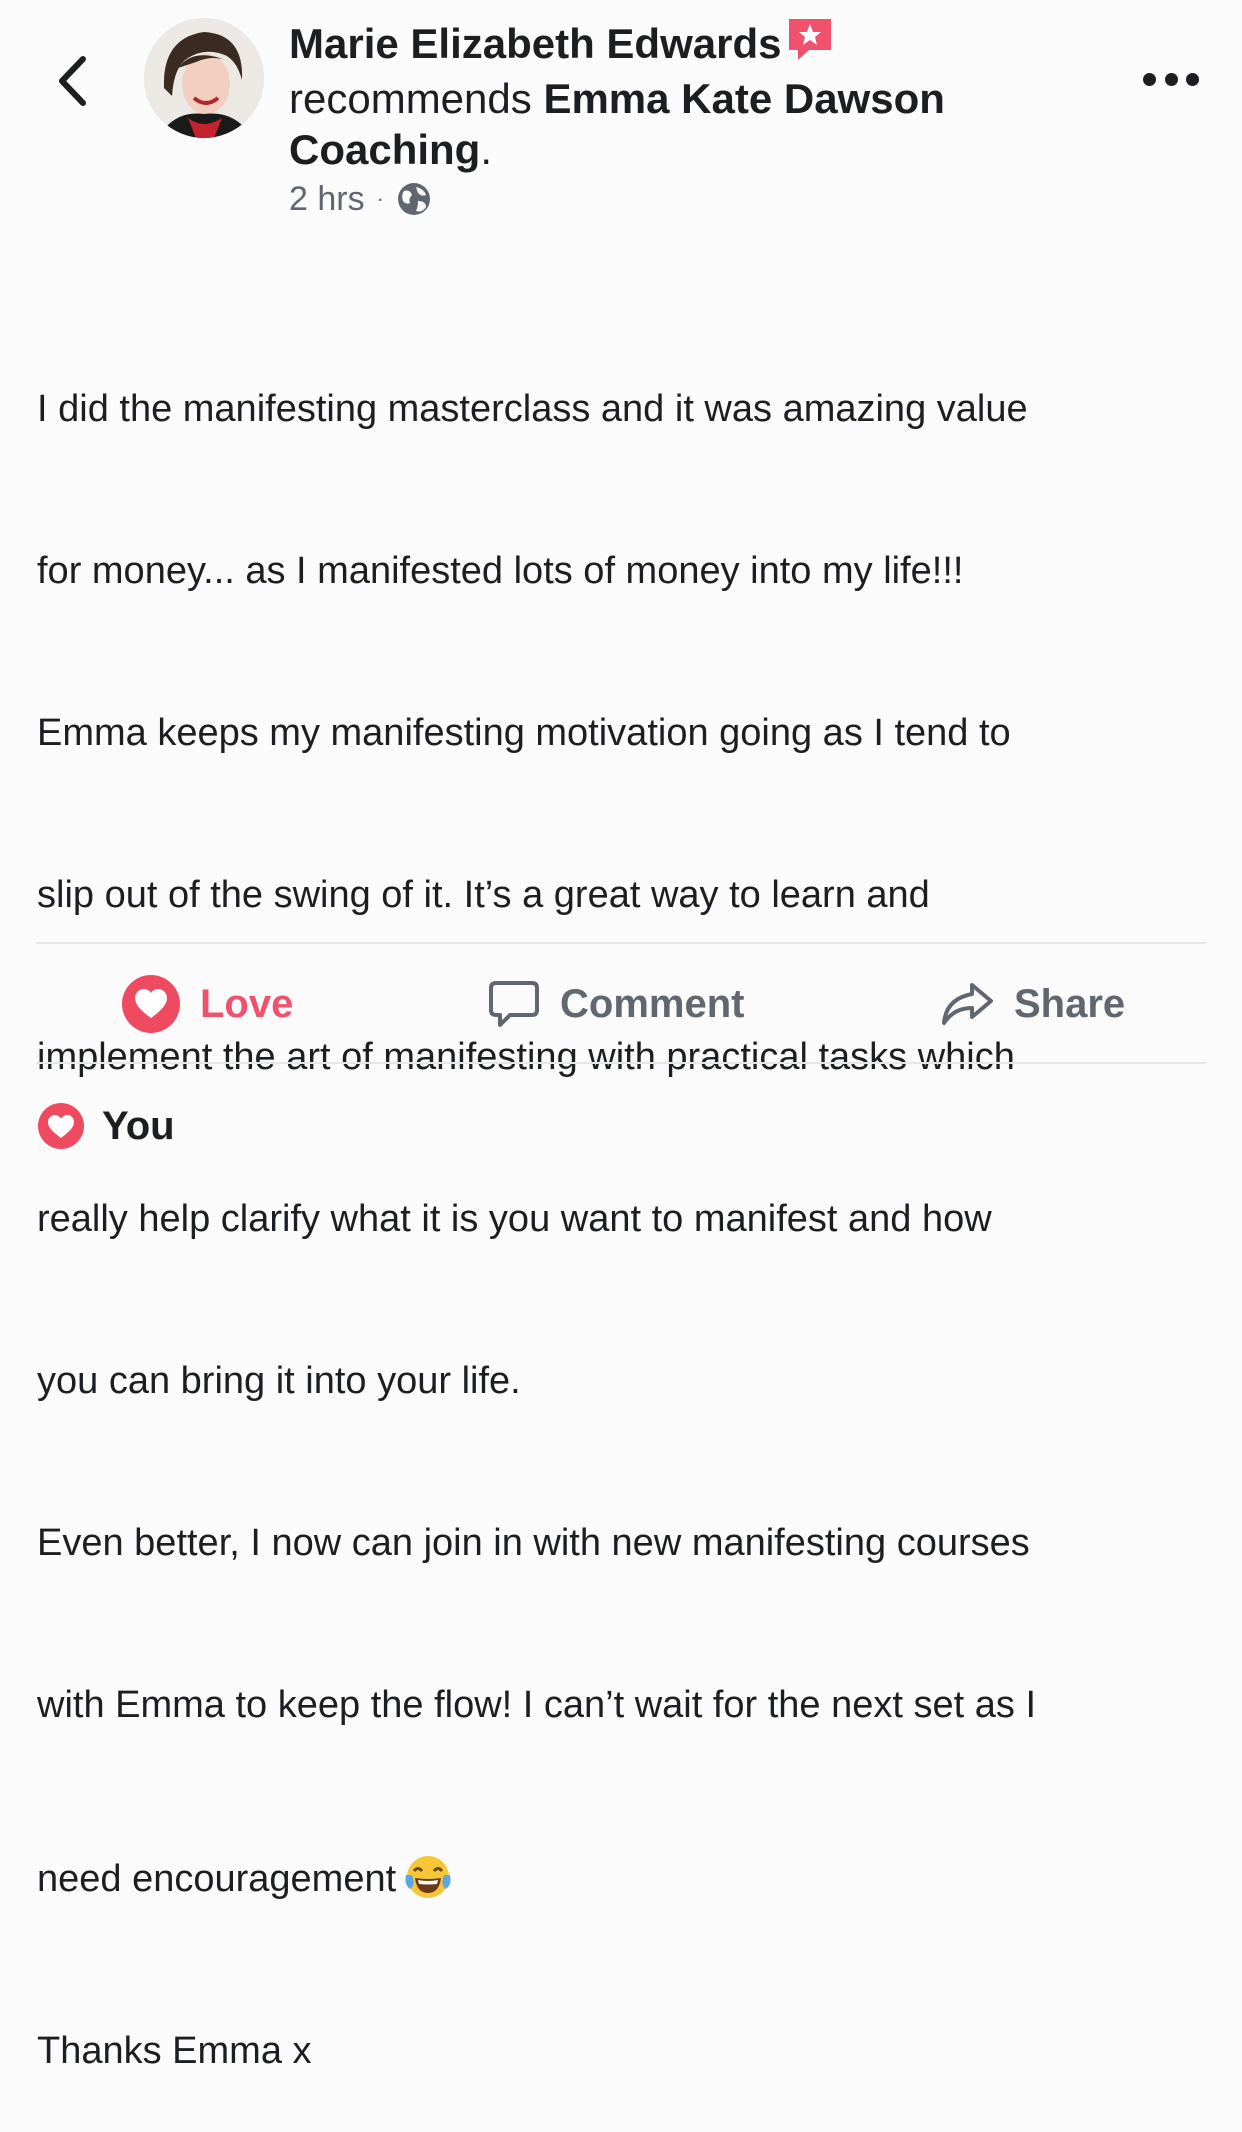 This screenshot has height=2132, width=1242. What do you see at coordinates (327, 199) in the screenshot?
I see `post-time: 2 hrs` at bounding box center [327, 199].